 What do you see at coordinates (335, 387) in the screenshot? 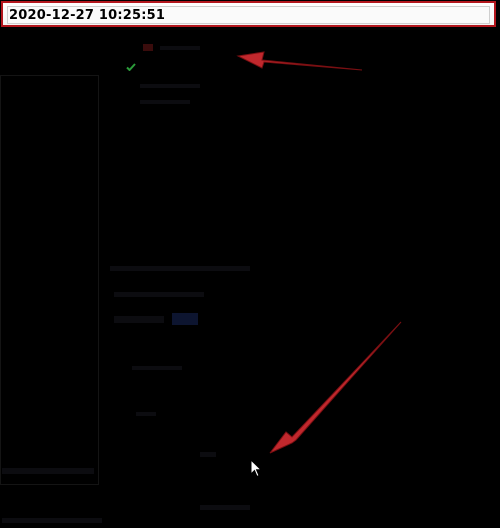
I see `lower-arrow` at bounding box center [335, 387].